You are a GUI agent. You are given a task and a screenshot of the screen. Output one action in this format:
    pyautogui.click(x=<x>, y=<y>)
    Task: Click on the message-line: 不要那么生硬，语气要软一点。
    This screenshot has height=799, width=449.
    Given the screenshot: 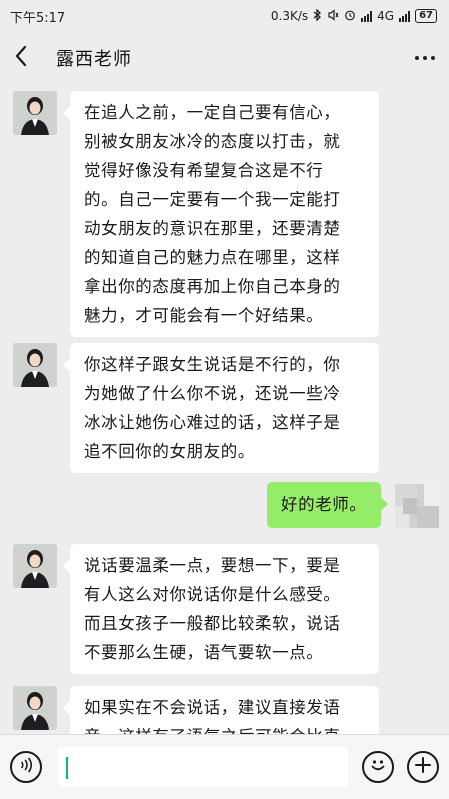 What is the action you would take?
    pyautogui.click(x=204, y=652)
    